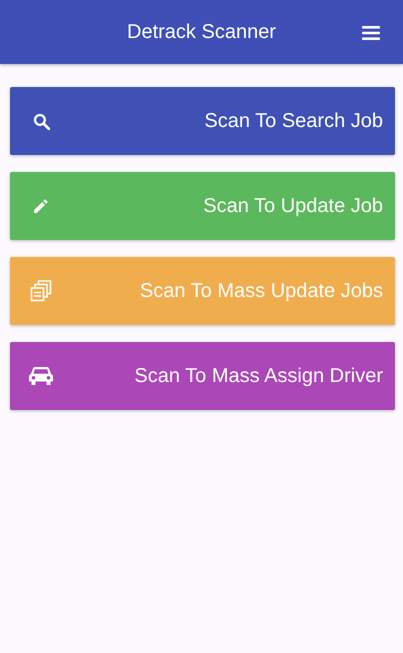  I want to click on menu-icon, so click(371, 33).